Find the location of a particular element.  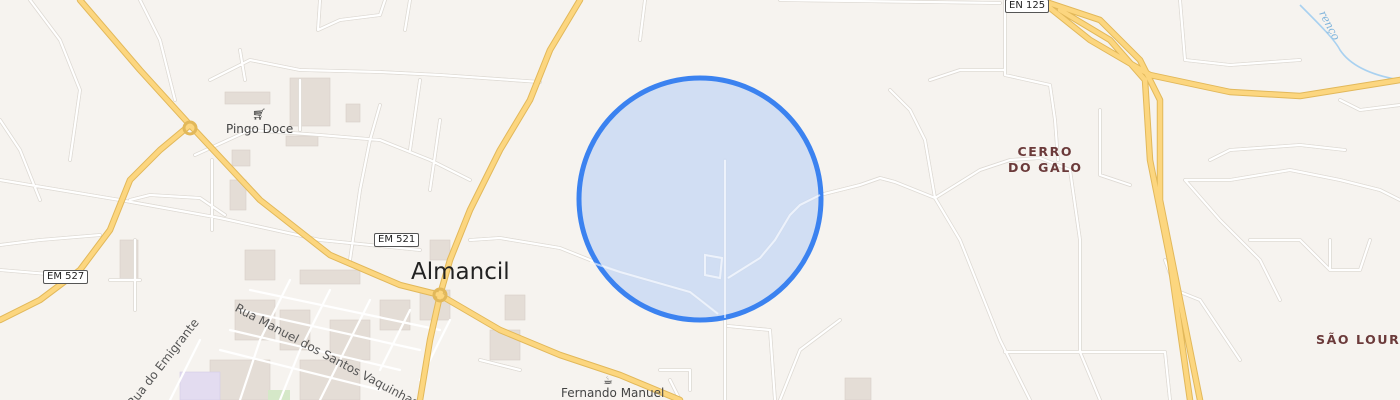

restaurant-icon: ☕︎ is located at coordinates (608, 380).